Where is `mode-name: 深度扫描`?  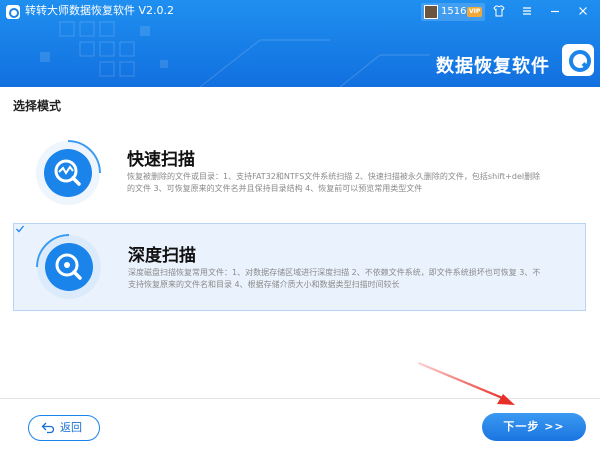
mode-name: 深度扫描 is located at coordinates (162, 256).